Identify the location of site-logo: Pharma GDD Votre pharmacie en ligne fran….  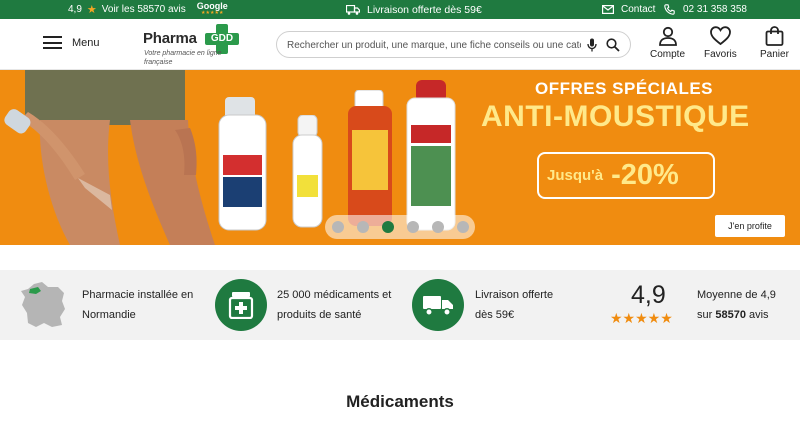
(193, 45).